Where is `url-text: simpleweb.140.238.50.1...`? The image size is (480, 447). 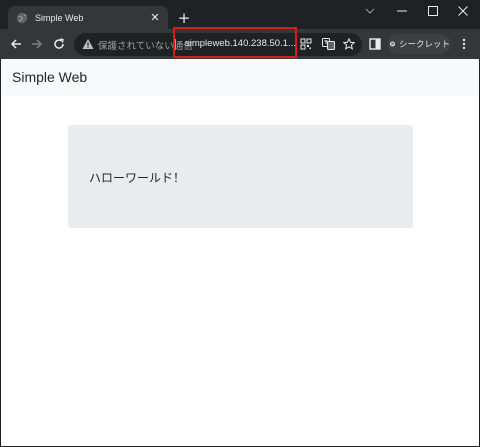 url-text: simpleweb.140.238.50.1... is located at coordinates (240, 43).